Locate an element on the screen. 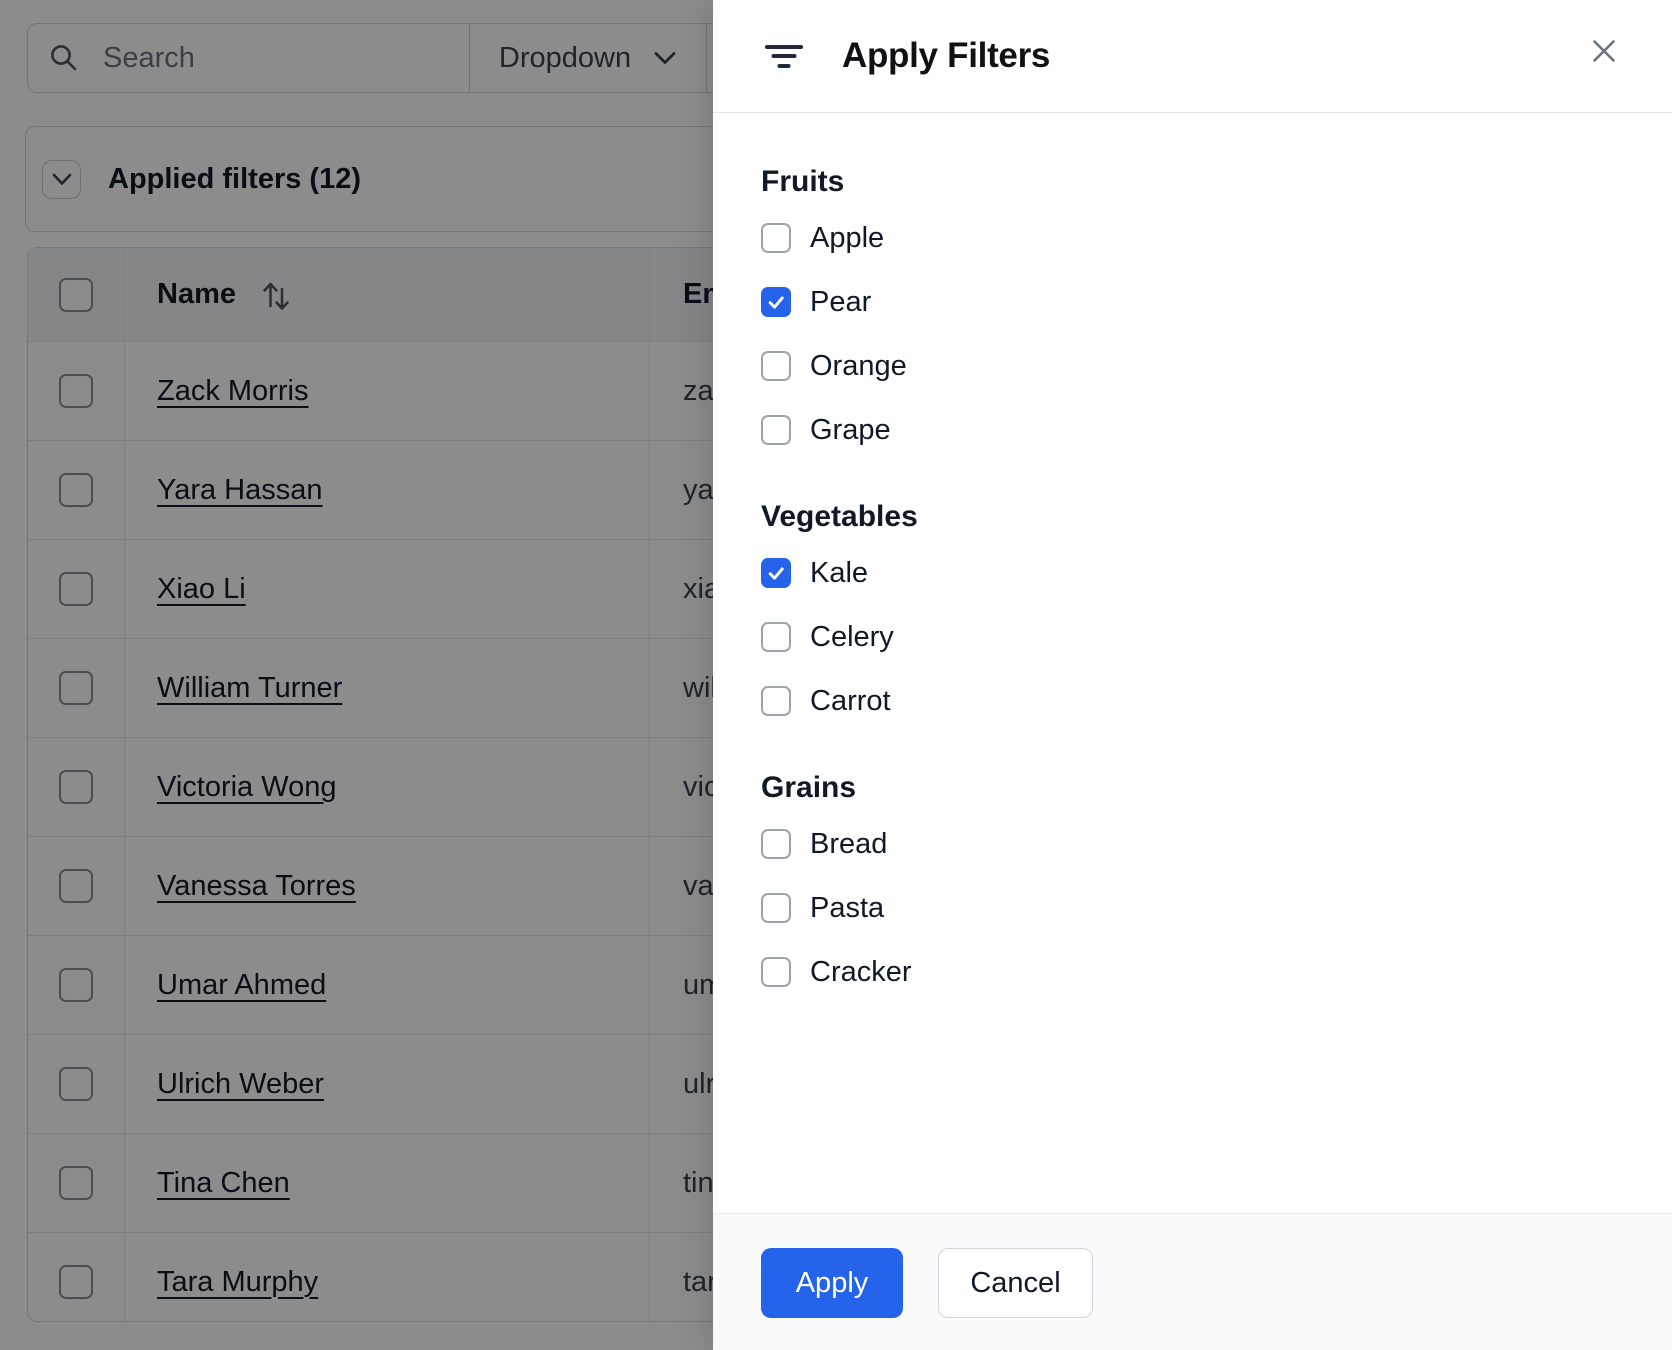  filter-option-carrot: Carrot is located at coordinates (1196, 701).